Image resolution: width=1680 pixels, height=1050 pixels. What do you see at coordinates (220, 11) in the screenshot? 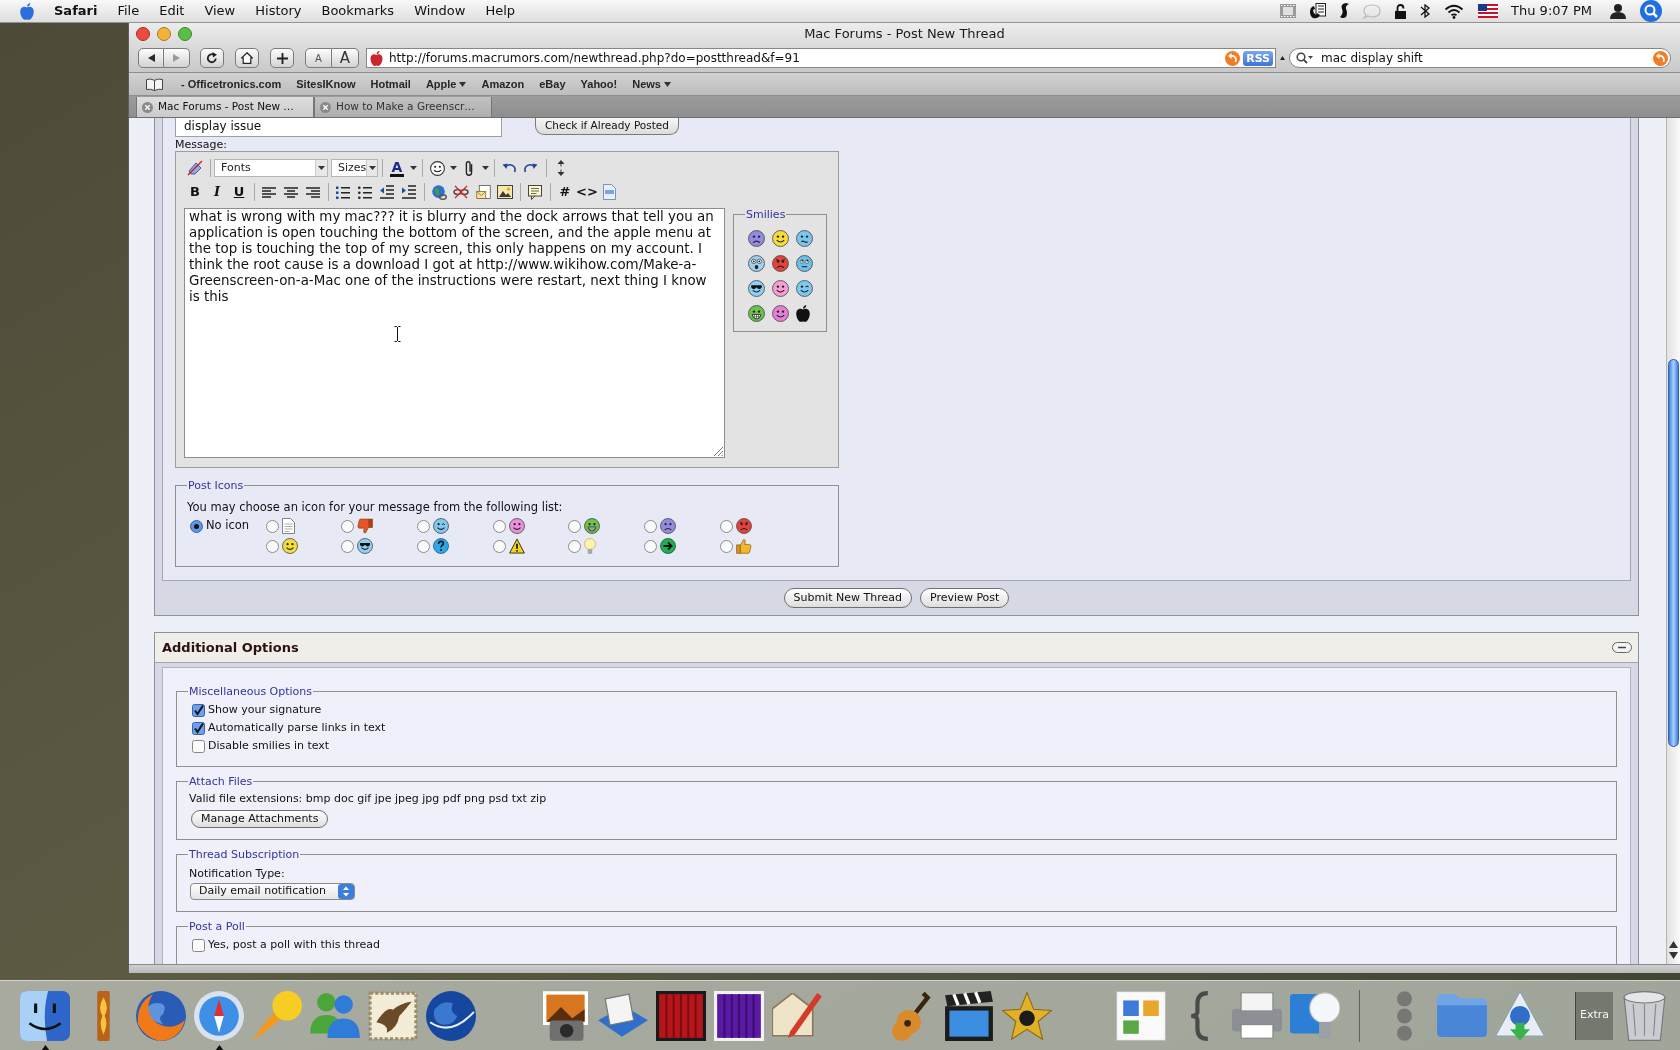
I see `menu-item: View` at bounding box center [220, 11].